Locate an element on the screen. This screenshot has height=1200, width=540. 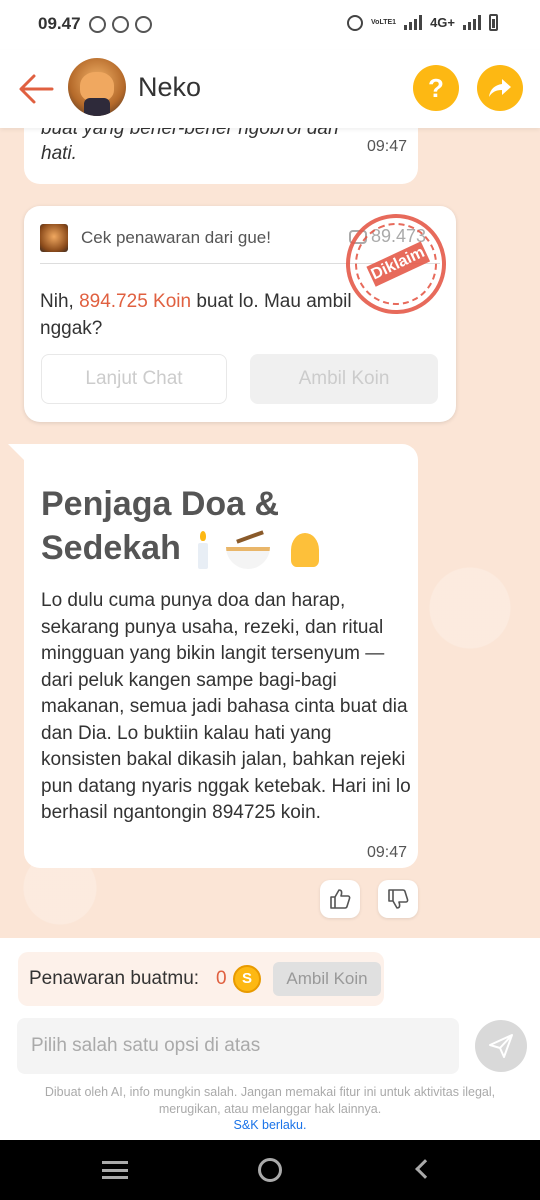
help-icon: ? is located at coordinates (436, 87).